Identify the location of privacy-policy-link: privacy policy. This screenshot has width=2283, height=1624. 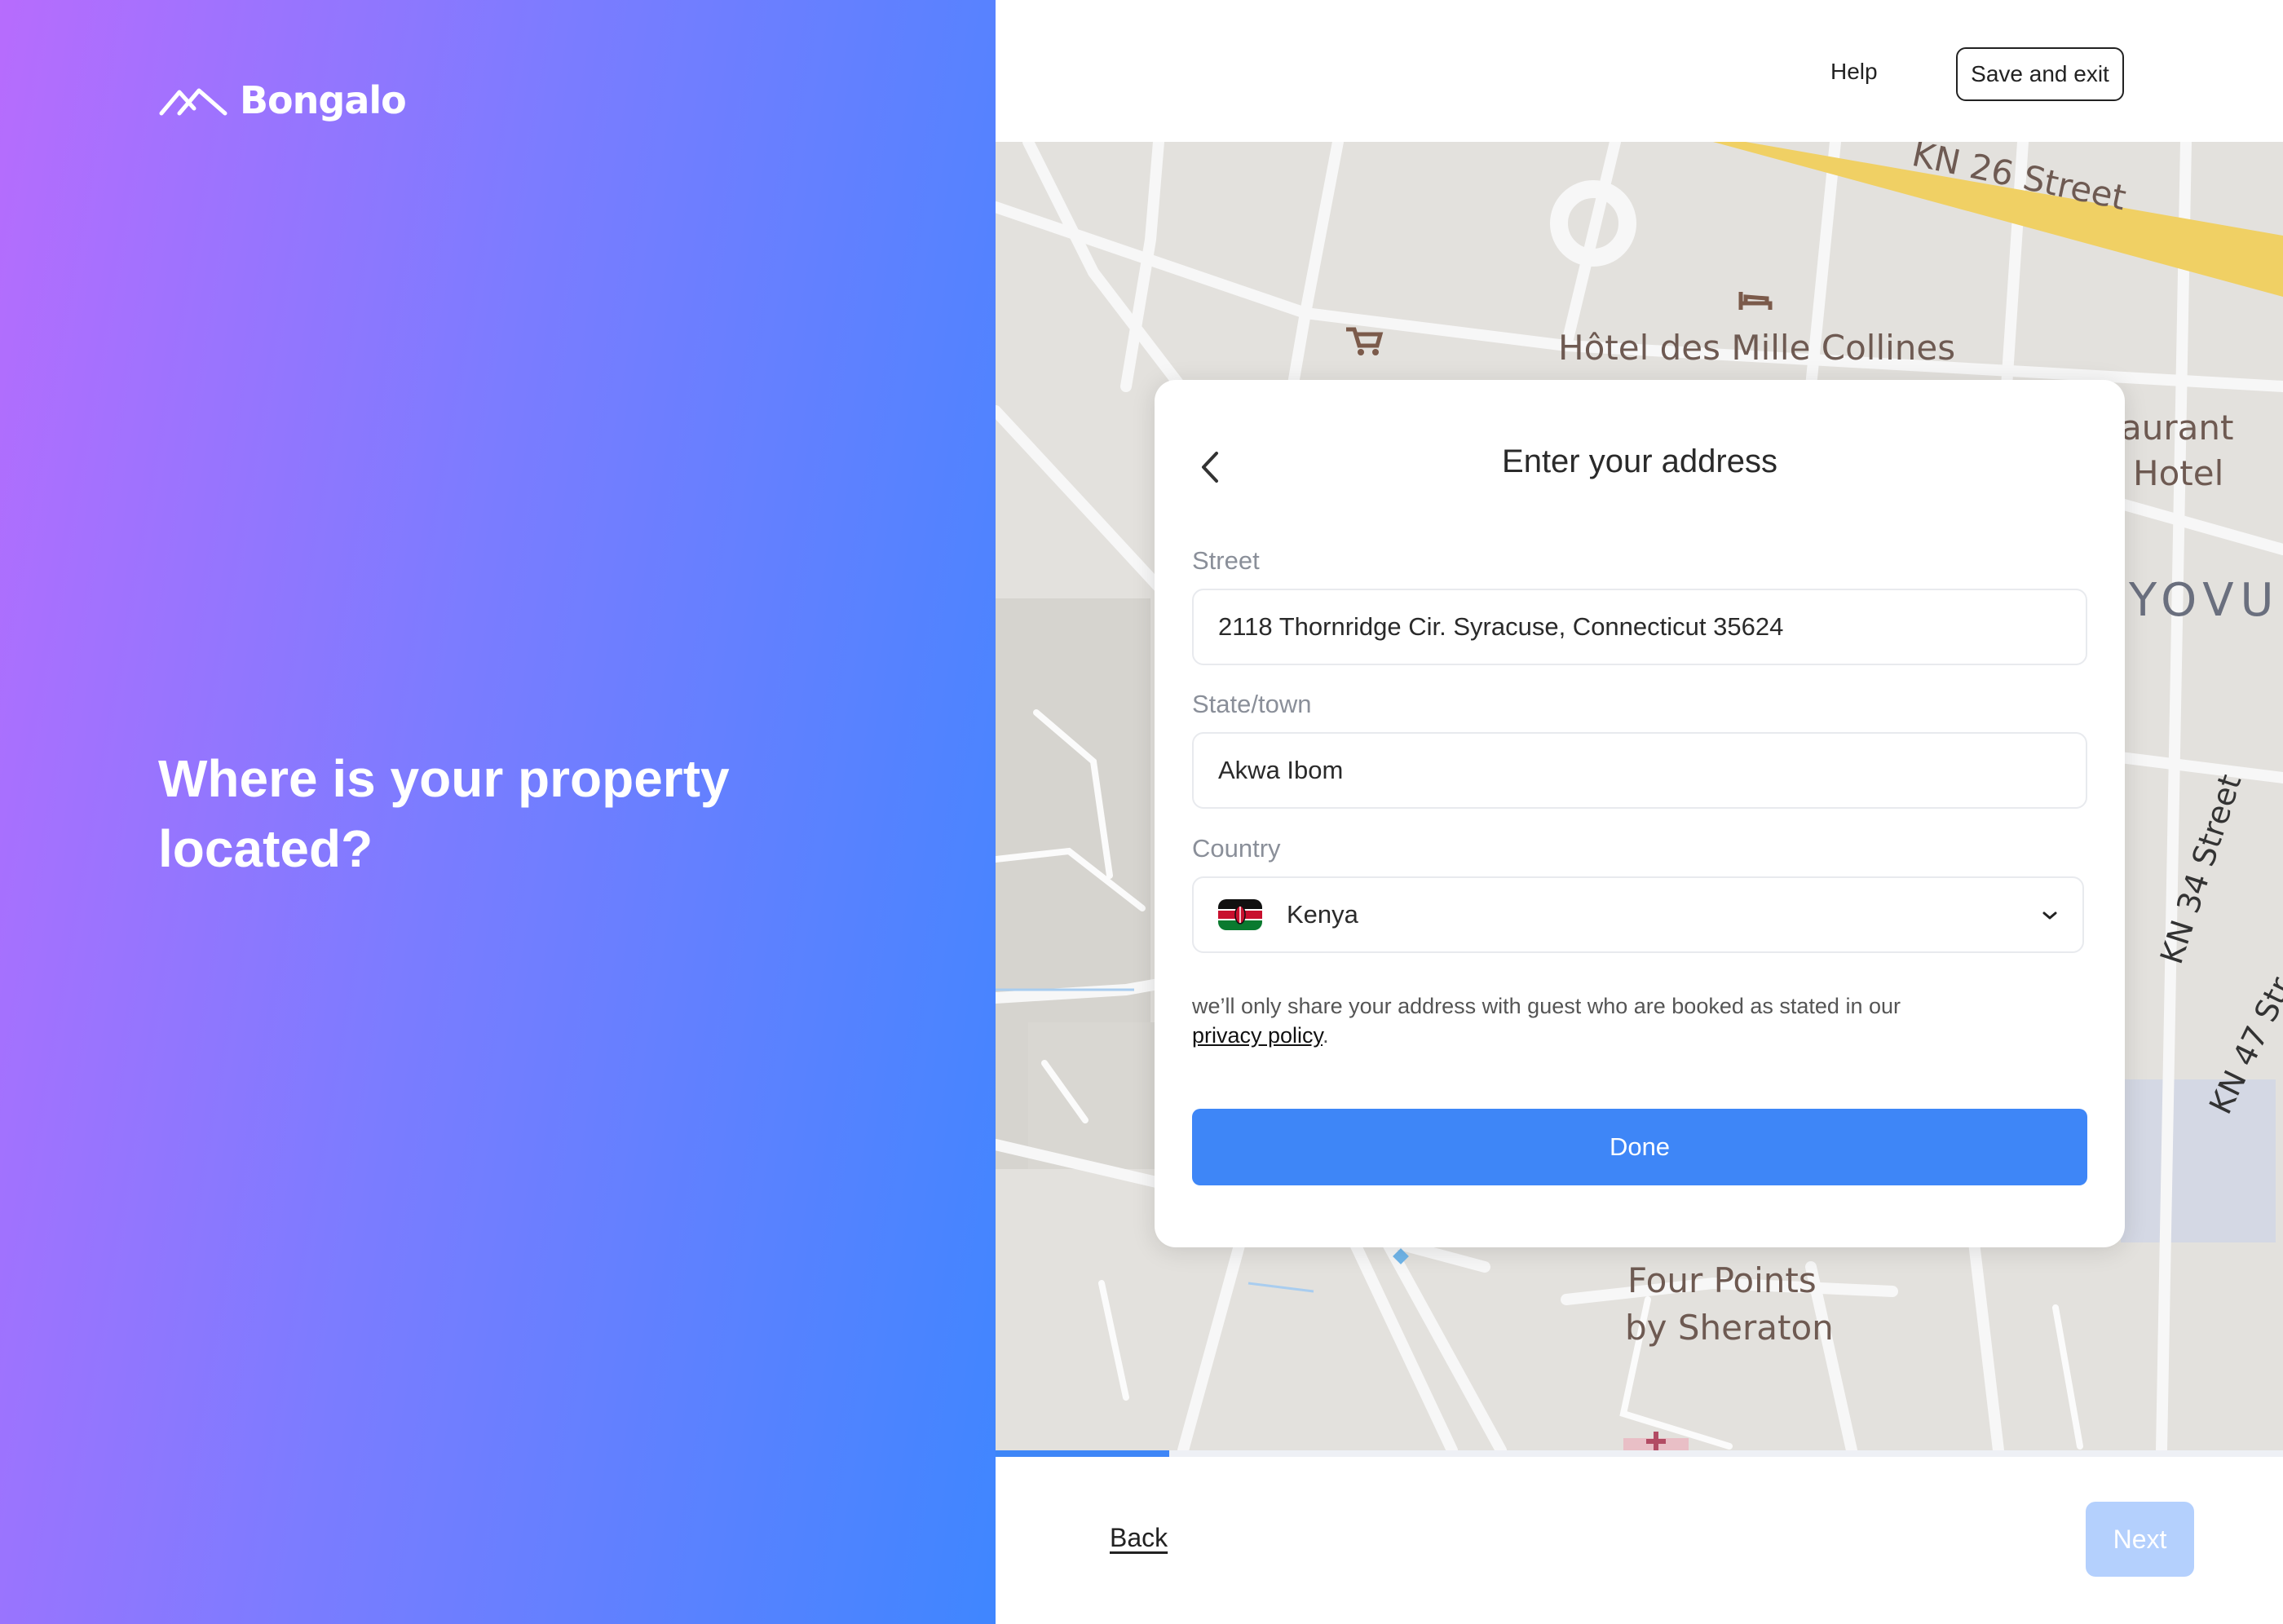
(1257, 1035).